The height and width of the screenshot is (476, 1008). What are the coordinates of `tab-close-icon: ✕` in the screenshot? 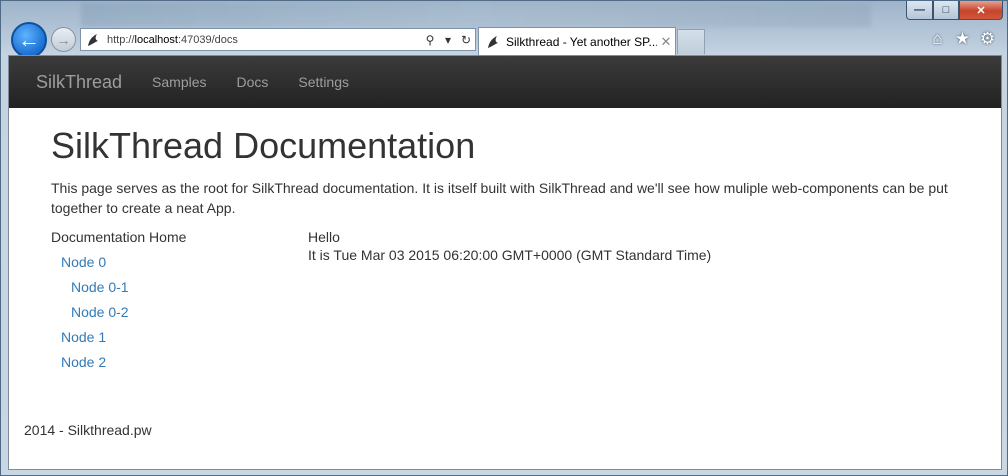 It's located at (666, 42).